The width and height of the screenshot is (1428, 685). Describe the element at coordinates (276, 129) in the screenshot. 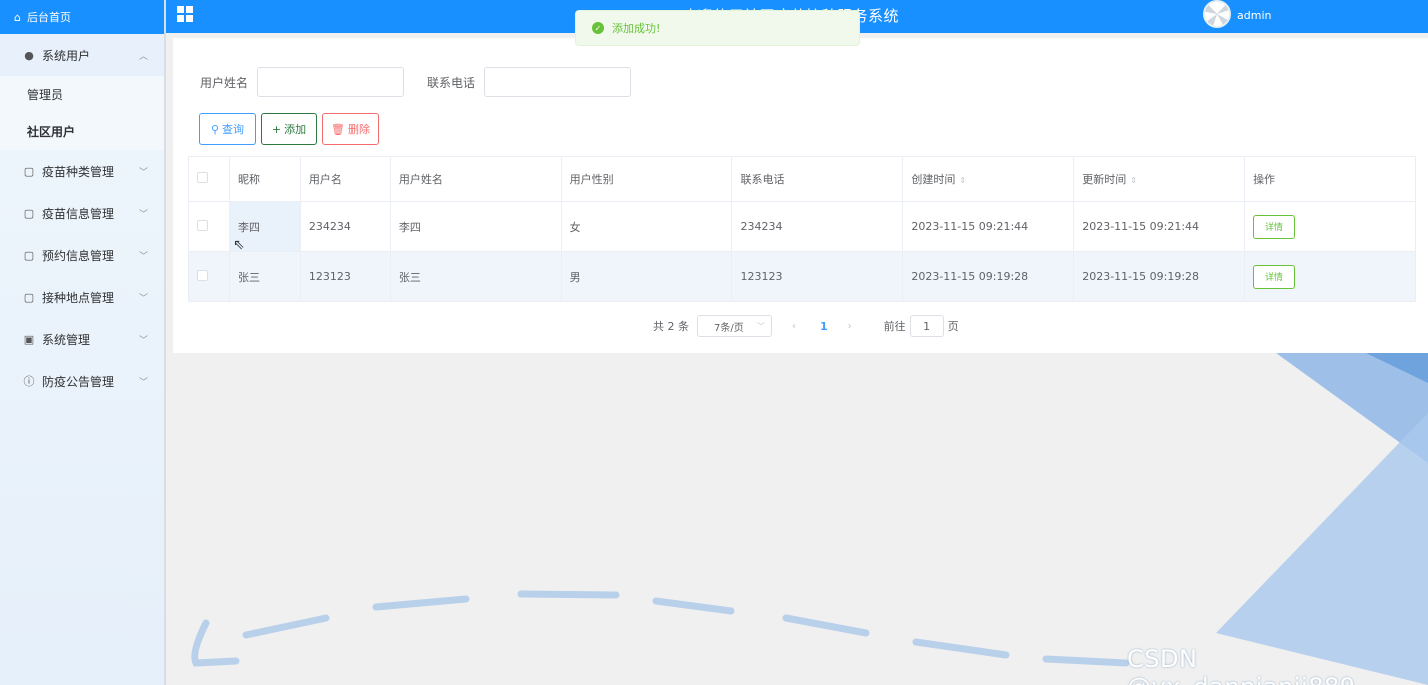

I see `plus-icon: +` at that location.